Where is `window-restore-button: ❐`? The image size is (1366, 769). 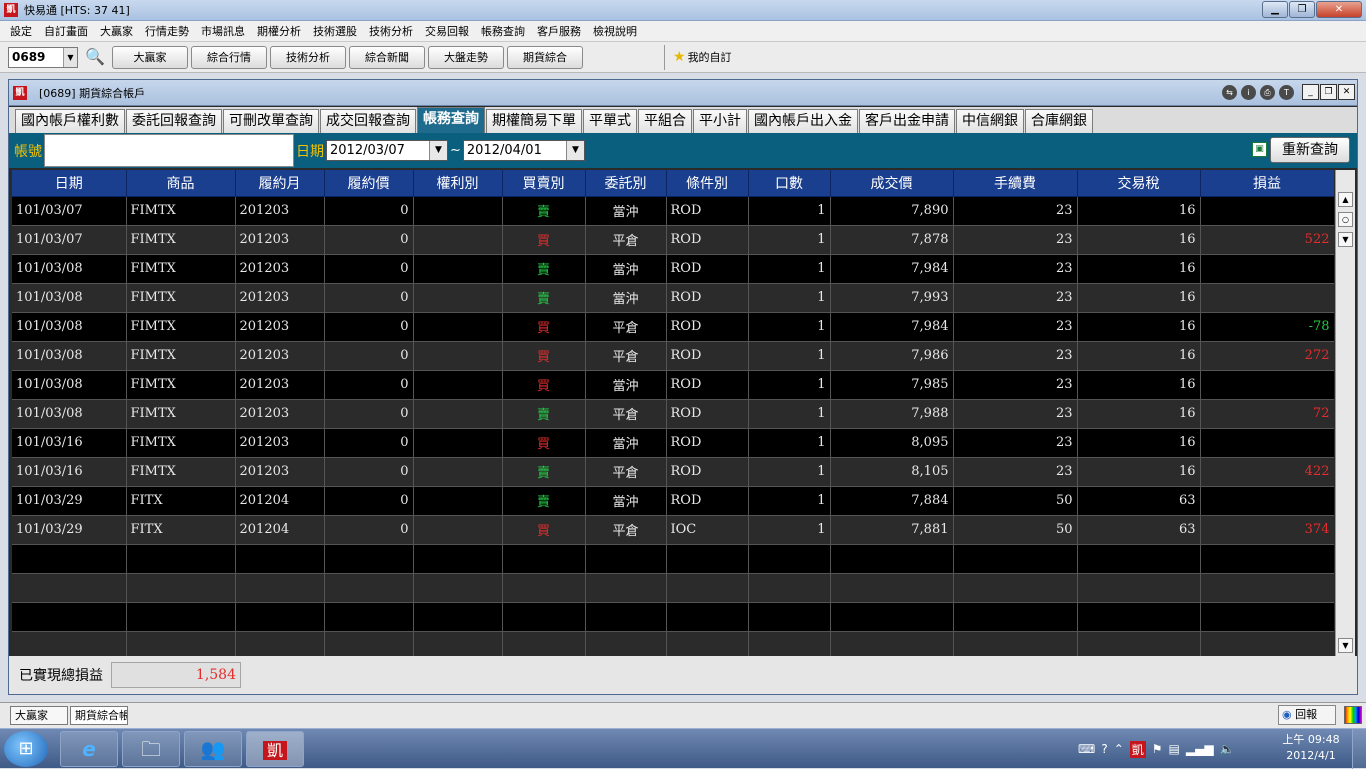
window-restore-button: ❐ is located at coordinates (1328, 92).